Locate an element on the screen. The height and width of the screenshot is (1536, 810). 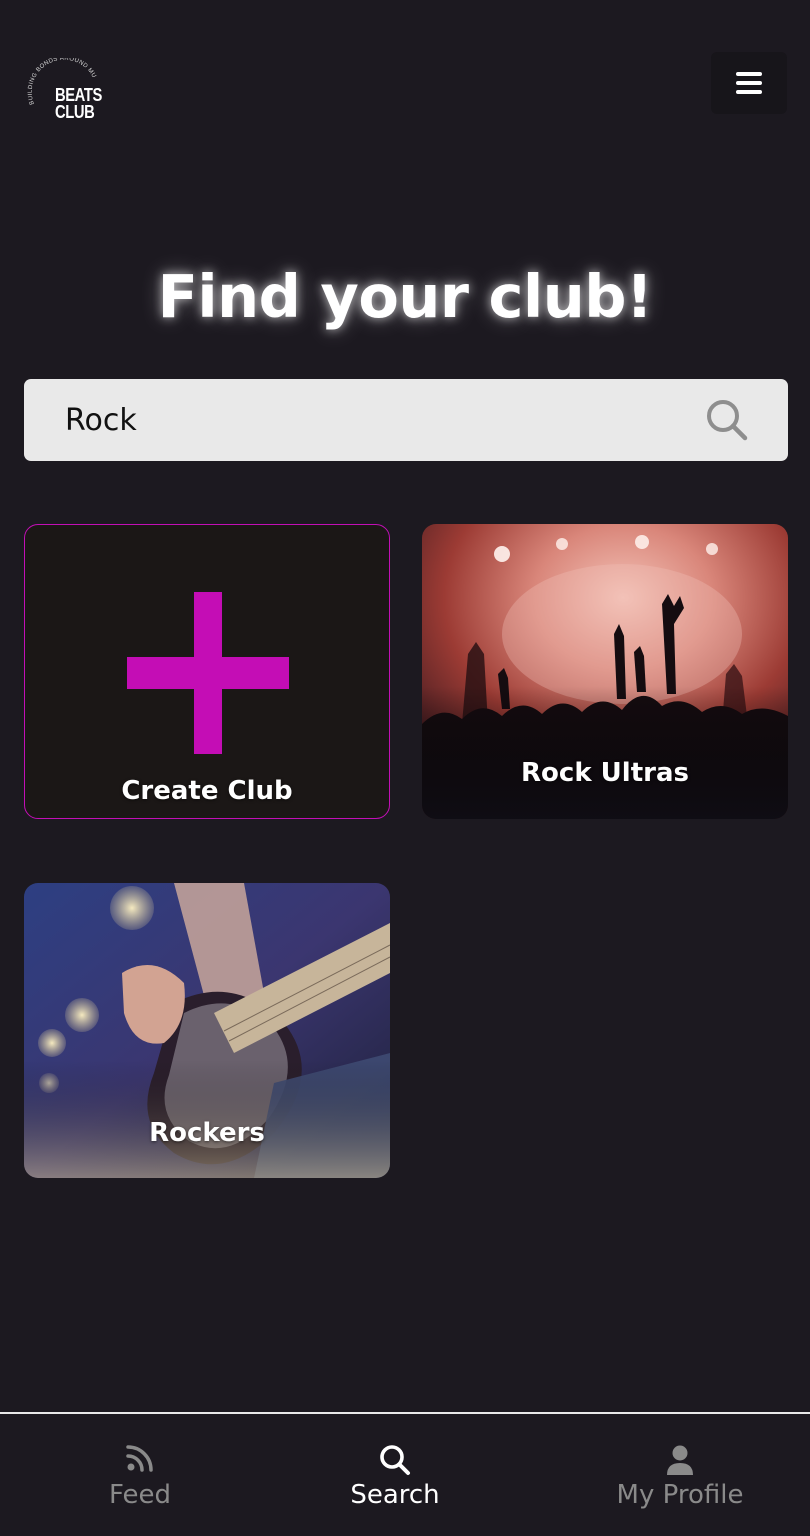
club-card-rock-ultras: Rock Ultras is located at coordinates (605, 671).